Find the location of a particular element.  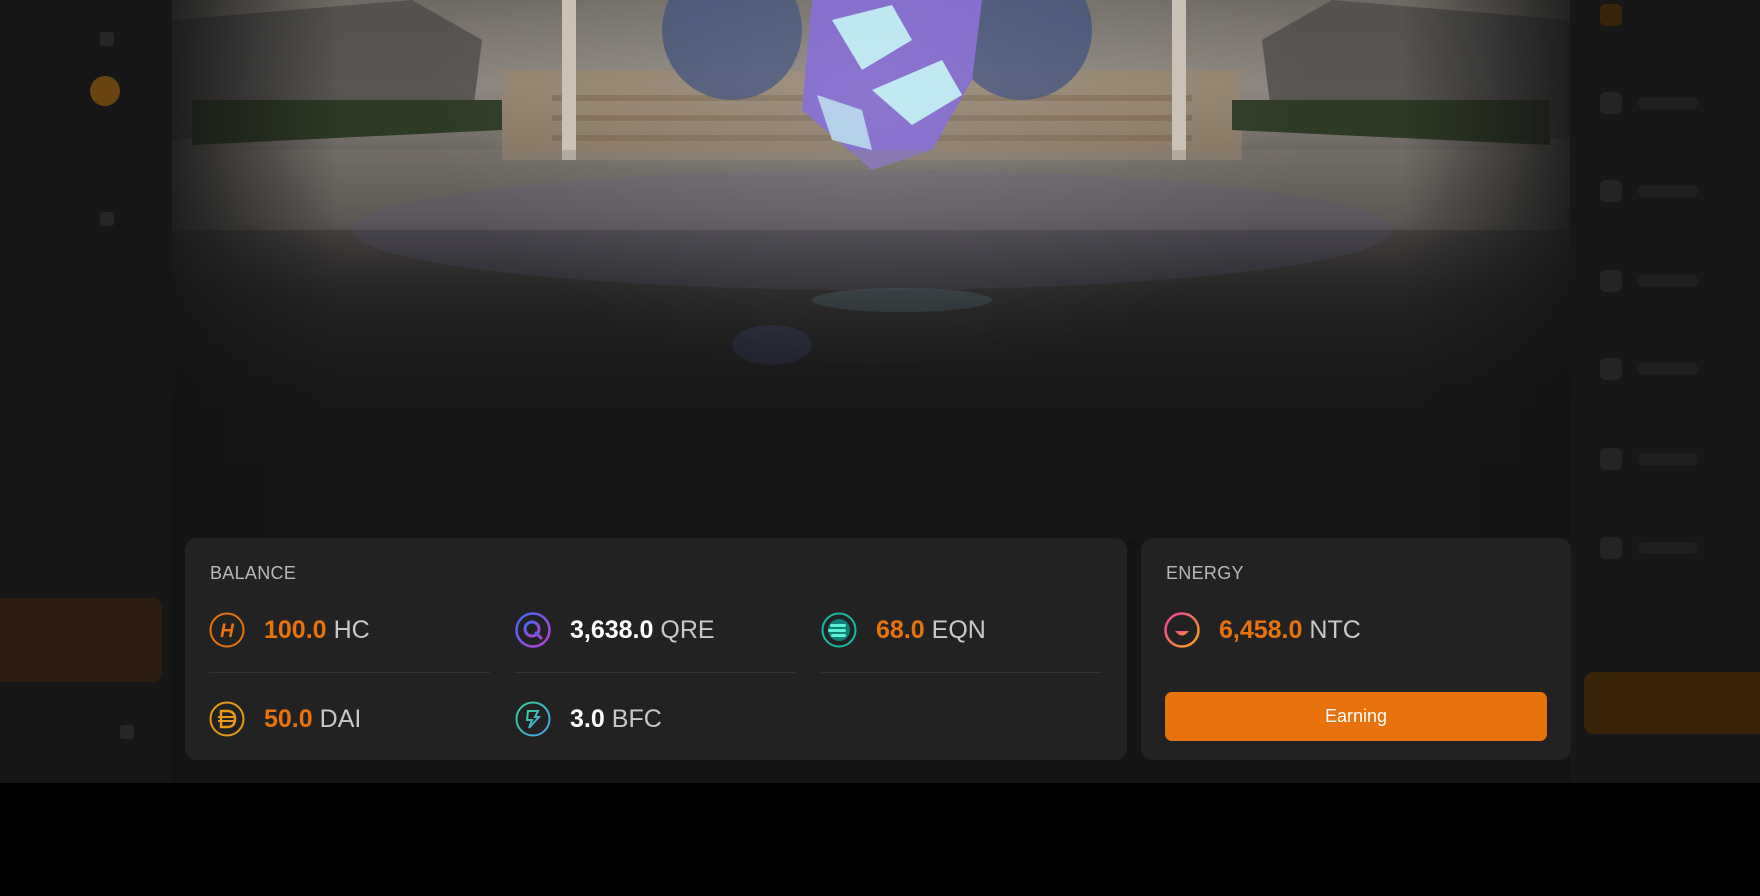

eqn-coin-icon is located at coordinates (839, 630).